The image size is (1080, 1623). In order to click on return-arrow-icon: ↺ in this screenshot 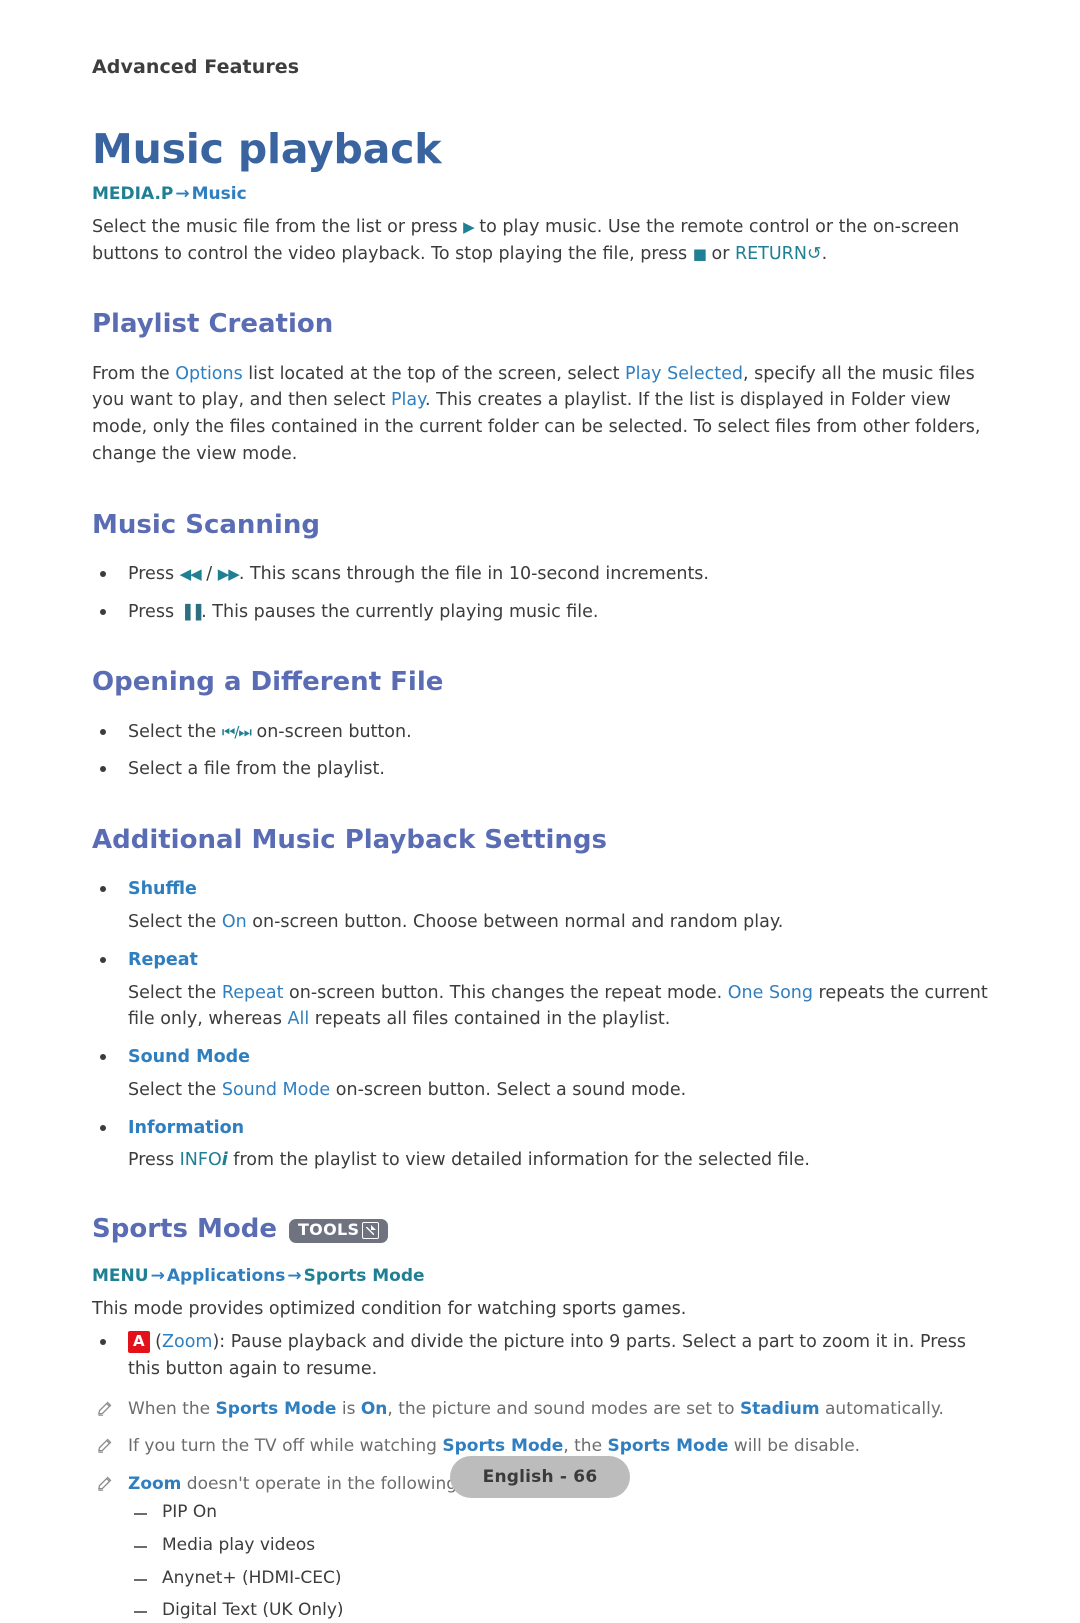, I will do `click(814, 253)`.